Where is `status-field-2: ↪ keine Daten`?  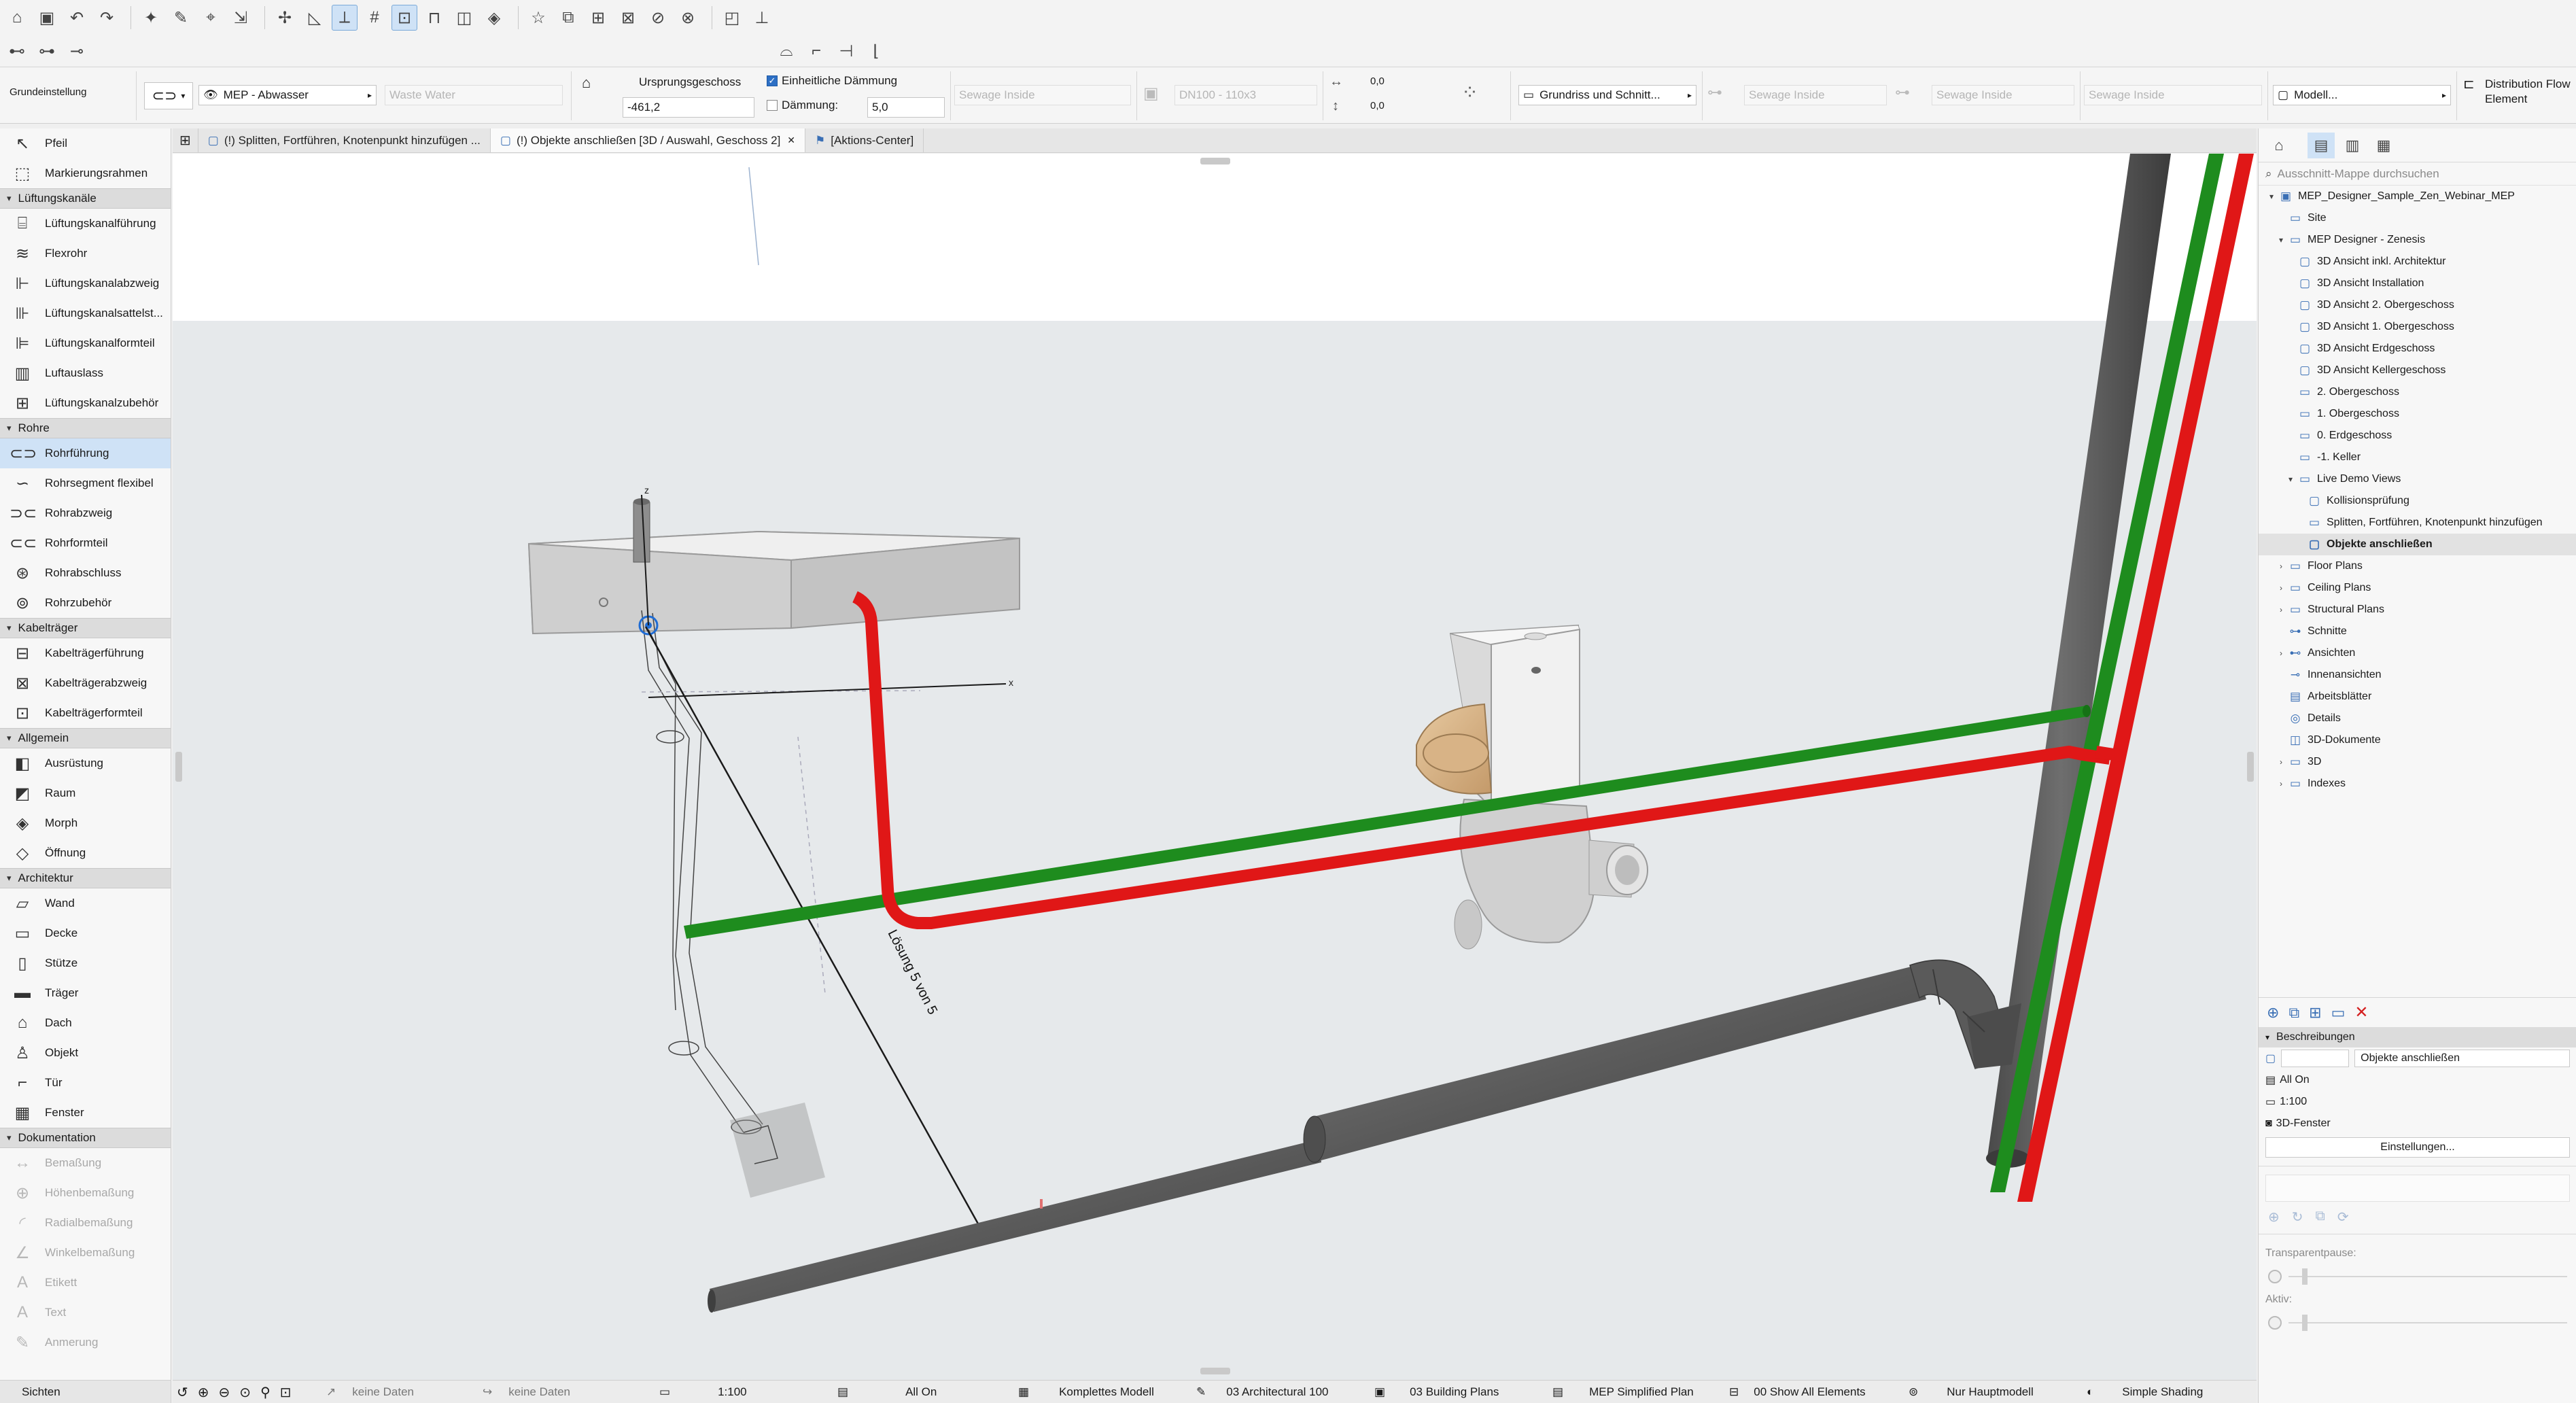 status-field-2: ↪ keine Daten is located at coordinates (526, 1392).